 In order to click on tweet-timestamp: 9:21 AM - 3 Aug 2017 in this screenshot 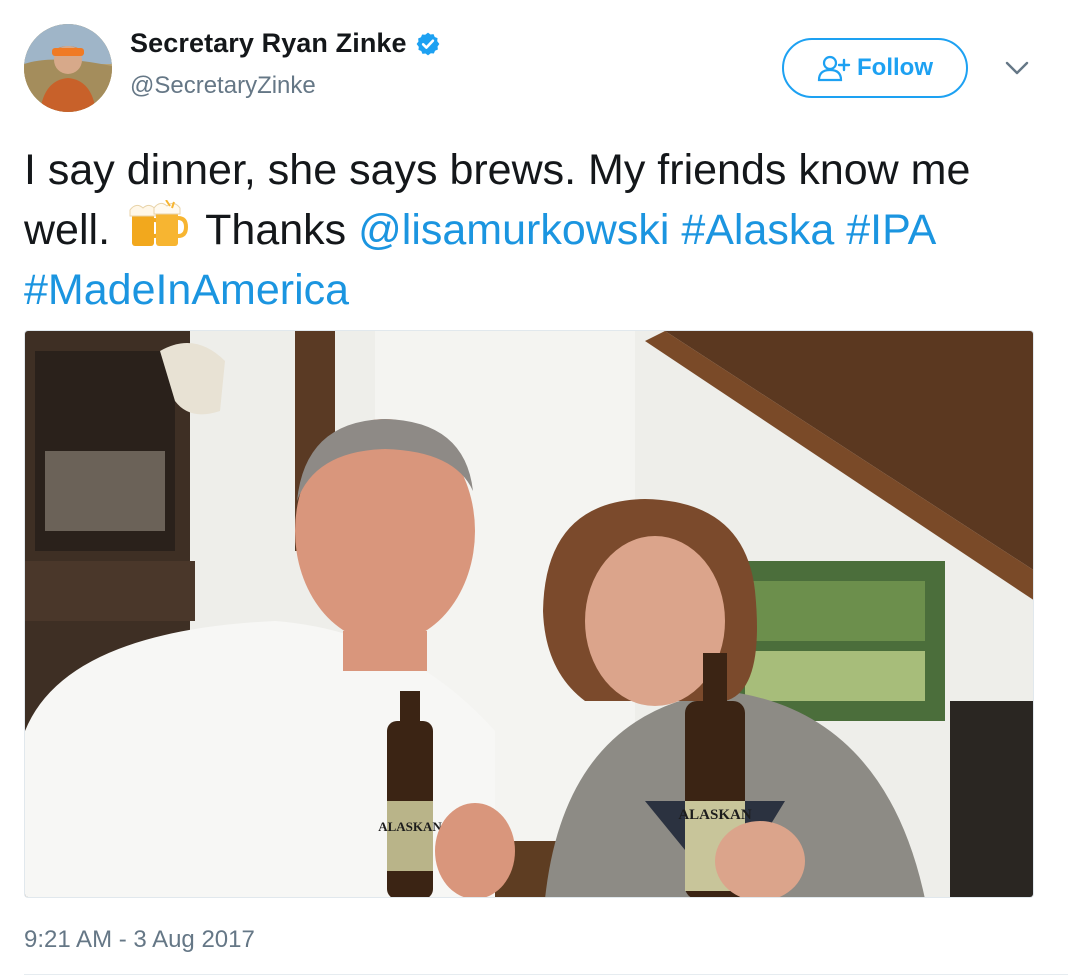, I will do `click(139, 940)`.